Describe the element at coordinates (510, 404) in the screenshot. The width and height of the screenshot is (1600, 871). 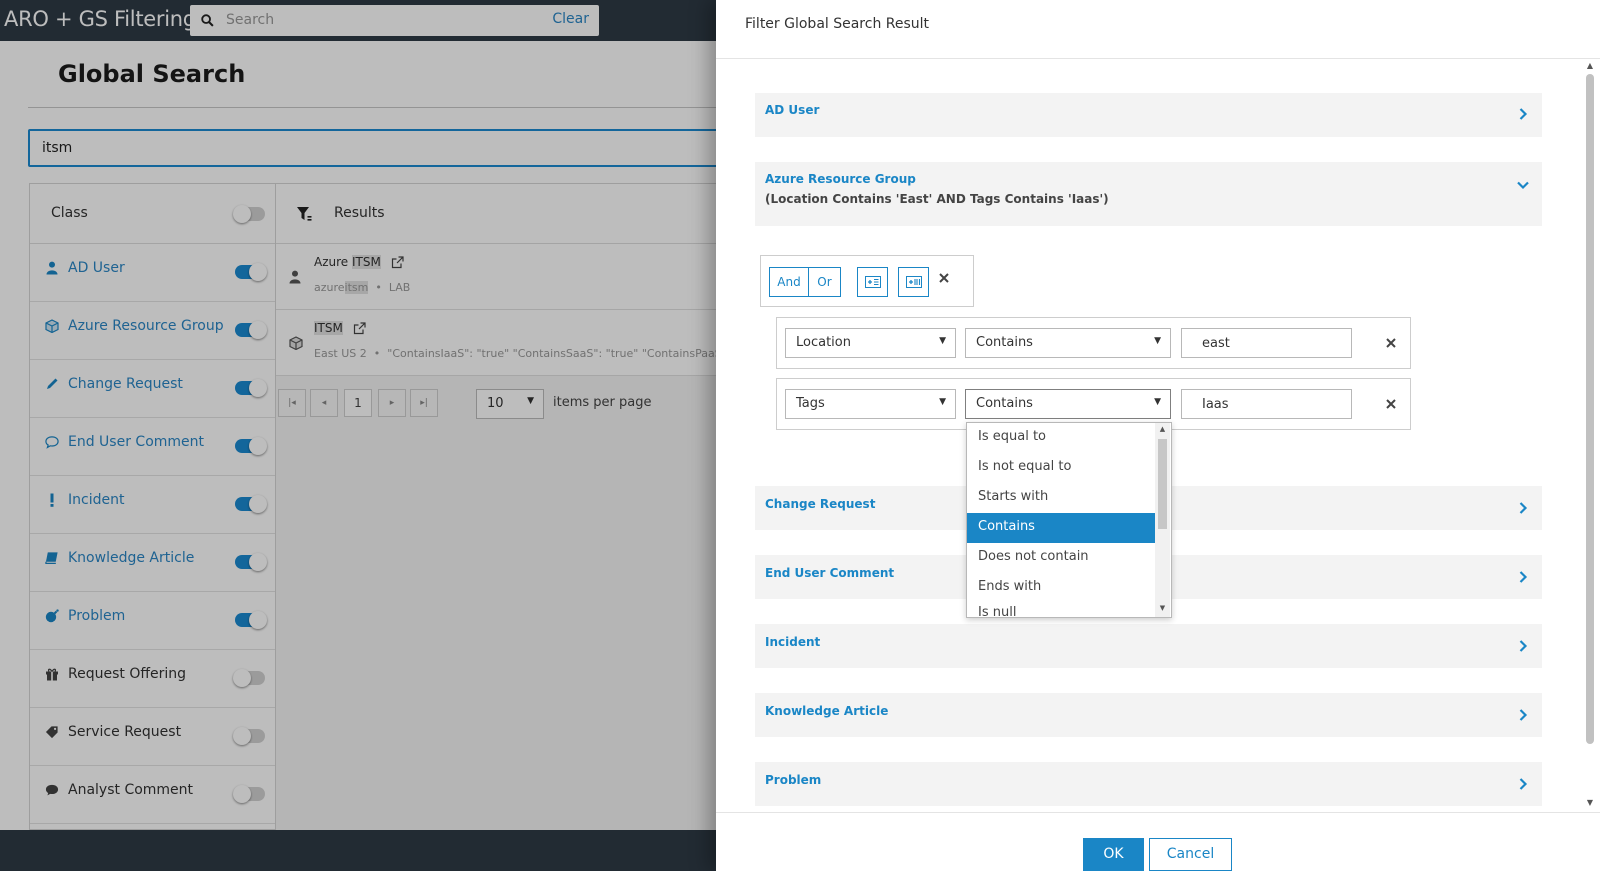
I see `page-size-select: 10 ▼` at that location.